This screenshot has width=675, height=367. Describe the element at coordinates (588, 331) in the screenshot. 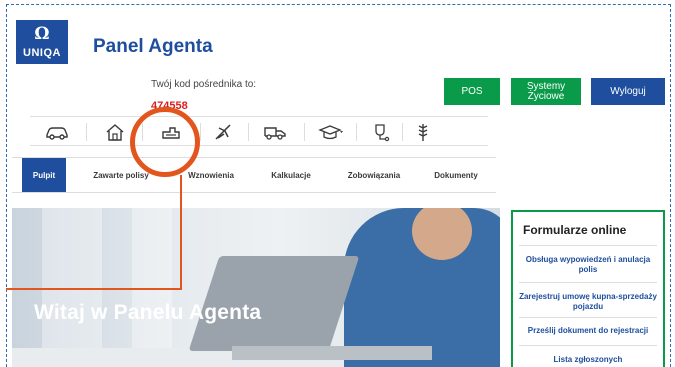

I see `form-link-upload-document: Prześlij dokument do rejestracji` at that location.